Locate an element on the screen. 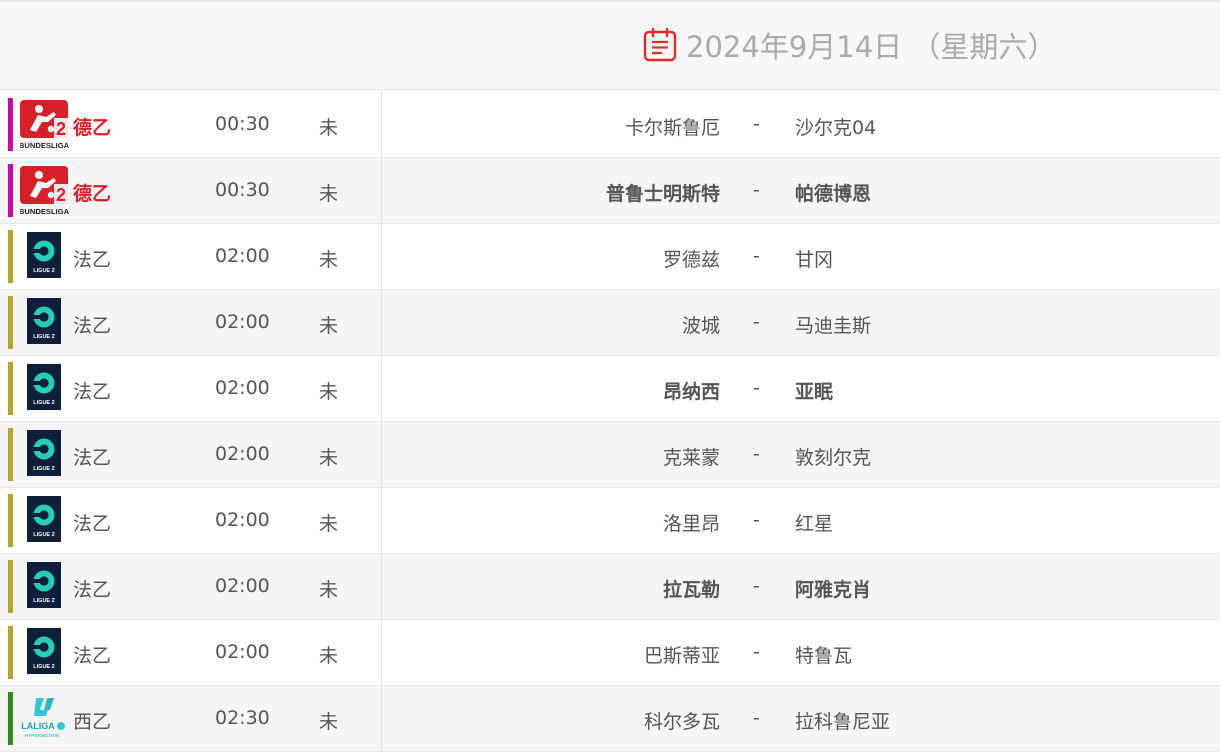  home-team: 拉瓦勒 is located at coordinates (691, 588).